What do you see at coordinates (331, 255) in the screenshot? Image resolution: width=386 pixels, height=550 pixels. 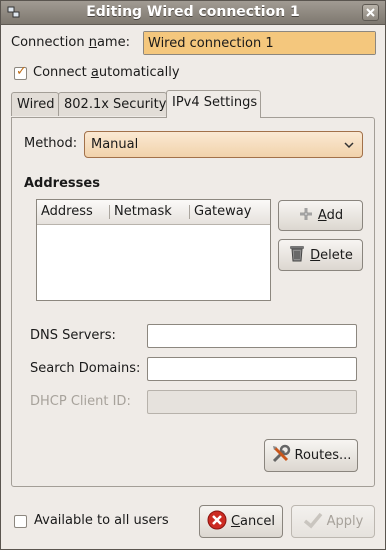 I see `delete-button-label: Delete` at bounding box center [331, 255].